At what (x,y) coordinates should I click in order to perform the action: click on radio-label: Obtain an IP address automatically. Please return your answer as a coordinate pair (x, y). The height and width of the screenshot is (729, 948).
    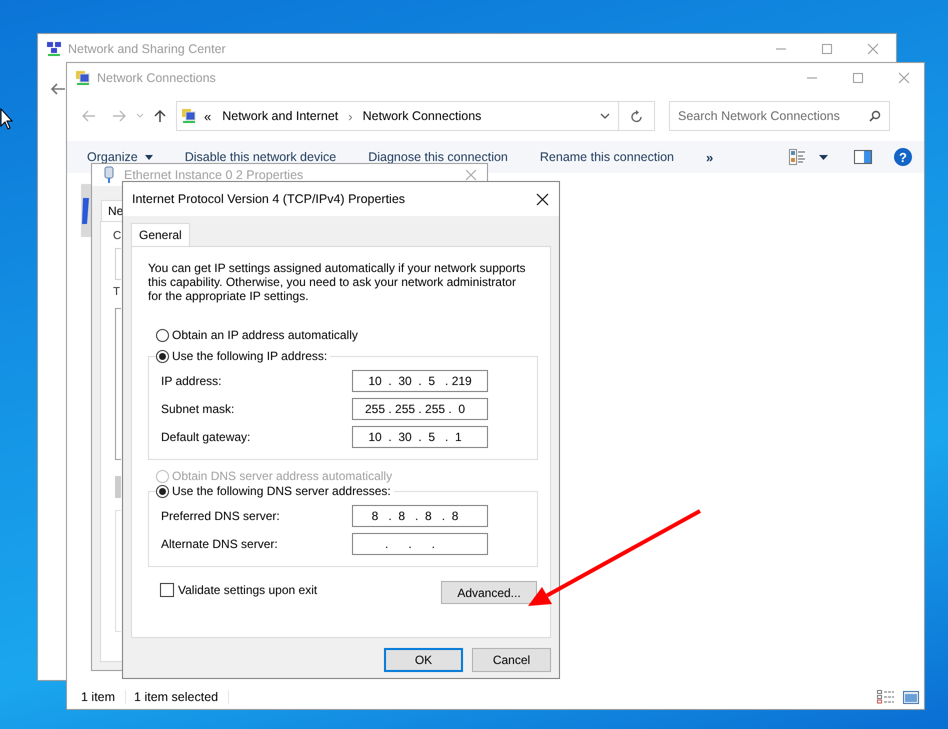
    Looking at the image, I should click on (265, 335).